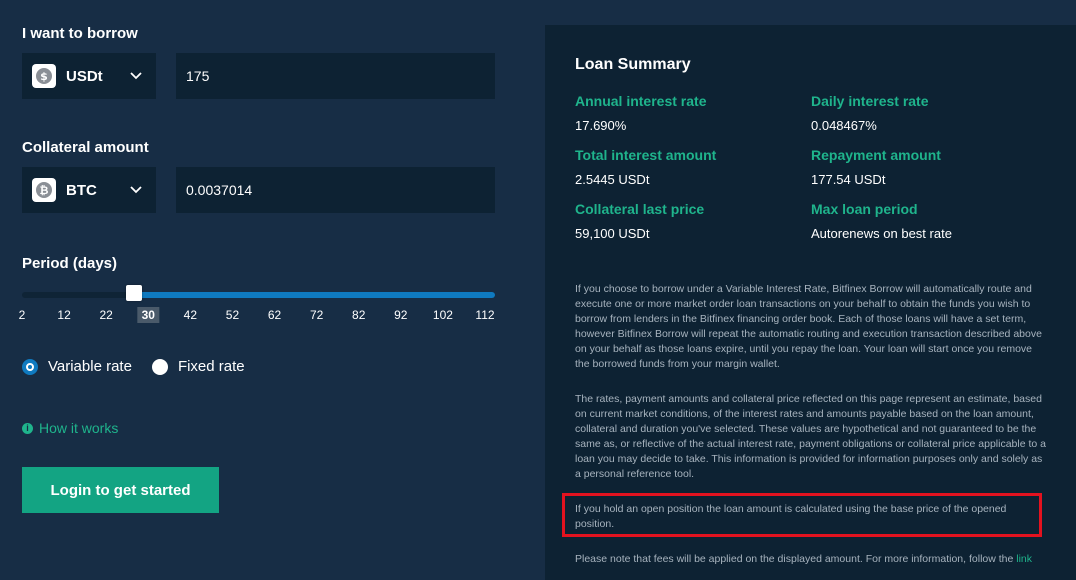 The width and height of the screenshot is (1076, 580). What do you see at coordinates (870, 101) in the screenshot?
I see `stat-label: Daily interest rate` at bounding box center [870, 101].